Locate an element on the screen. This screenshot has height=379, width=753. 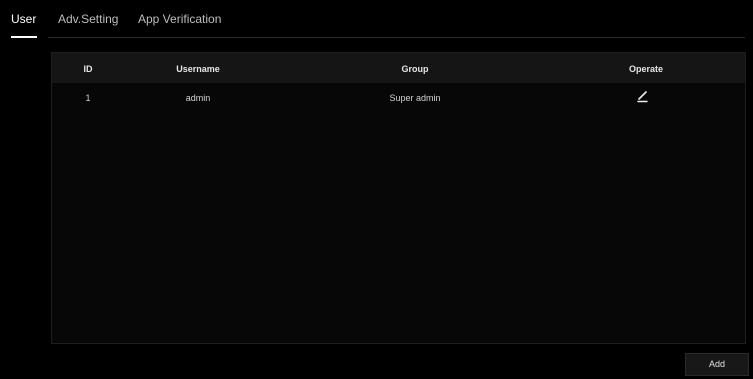
row-id: 1 is located at coordinates (88, 98).